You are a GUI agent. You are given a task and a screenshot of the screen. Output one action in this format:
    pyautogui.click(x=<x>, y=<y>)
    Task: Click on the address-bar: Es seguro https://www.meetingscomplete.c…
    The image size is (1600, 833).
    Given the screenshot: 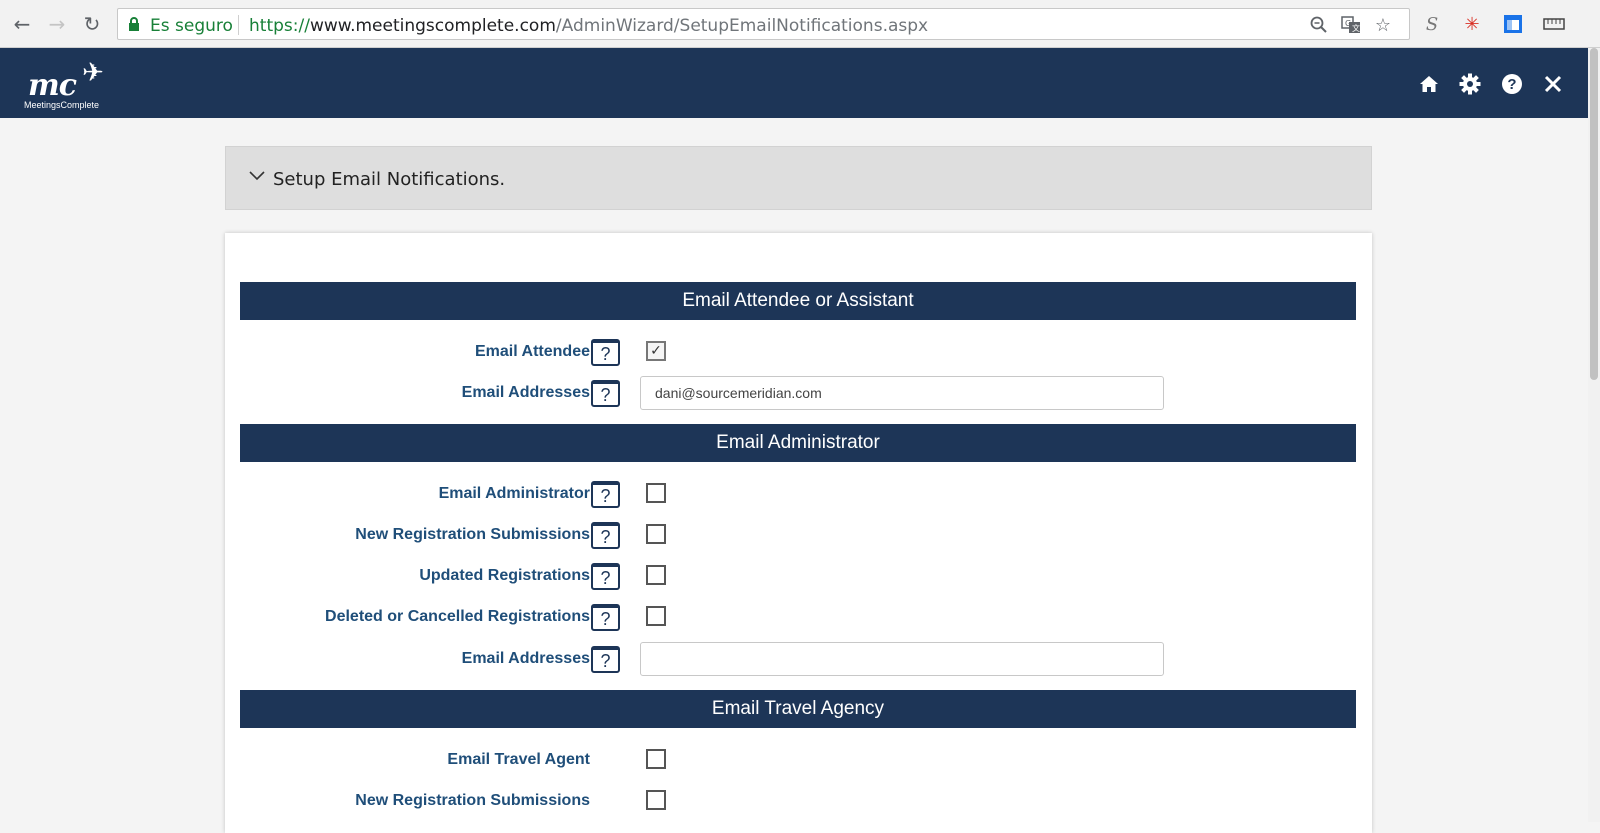 What is the action you would take?
    pyautogui.click(x=763, y=24)
    